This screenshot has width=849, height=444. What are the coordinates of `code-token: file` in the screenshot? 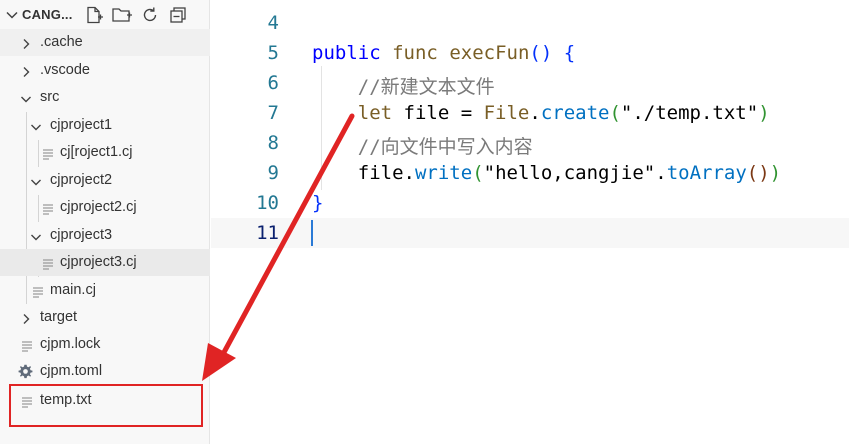 It's located at (380, 173).